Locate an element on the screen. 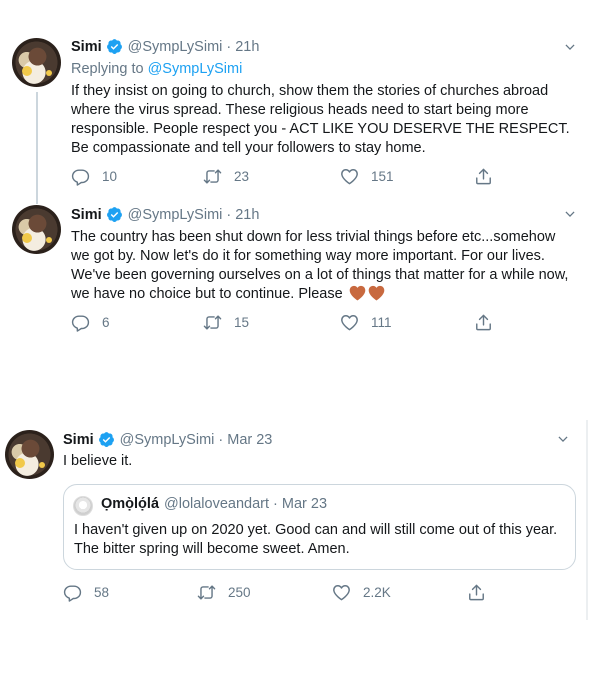 This screenshot has width=600, height=700. retweet-count: 15 is located at coordinates (242, 322).